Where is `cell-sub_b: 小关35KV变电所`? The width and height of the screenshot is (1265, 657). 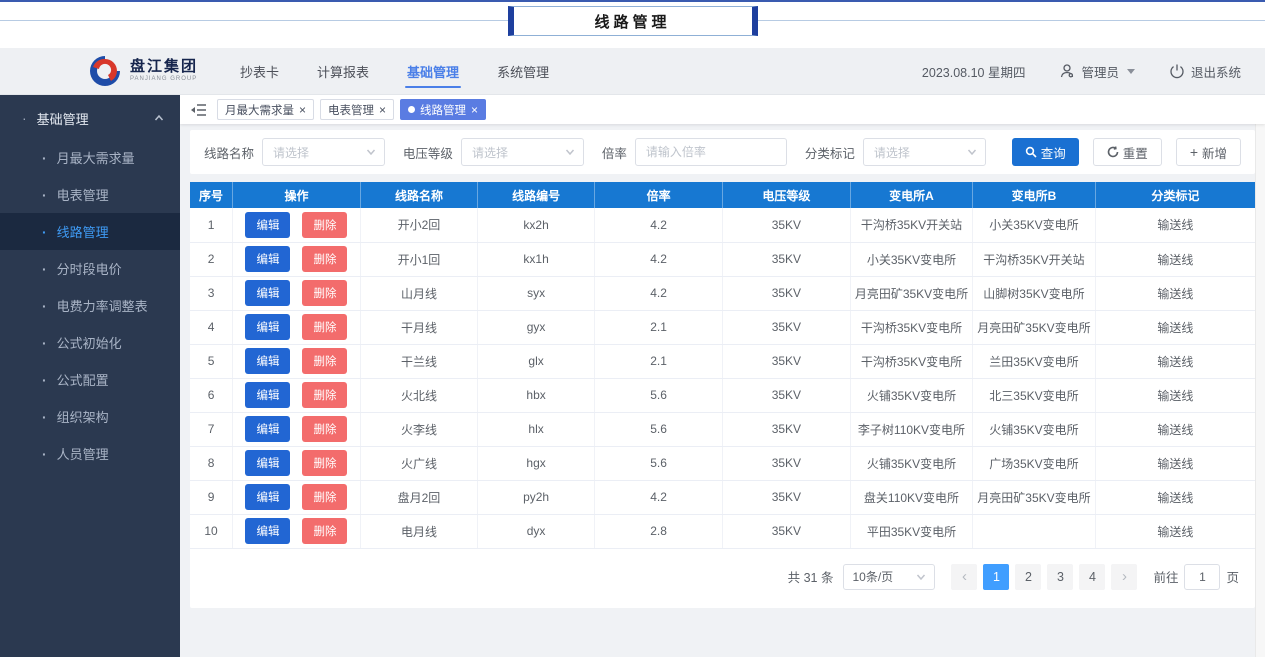
cell-sub_b: 小关35KV变电所 is located at coordinates (1034, 225).